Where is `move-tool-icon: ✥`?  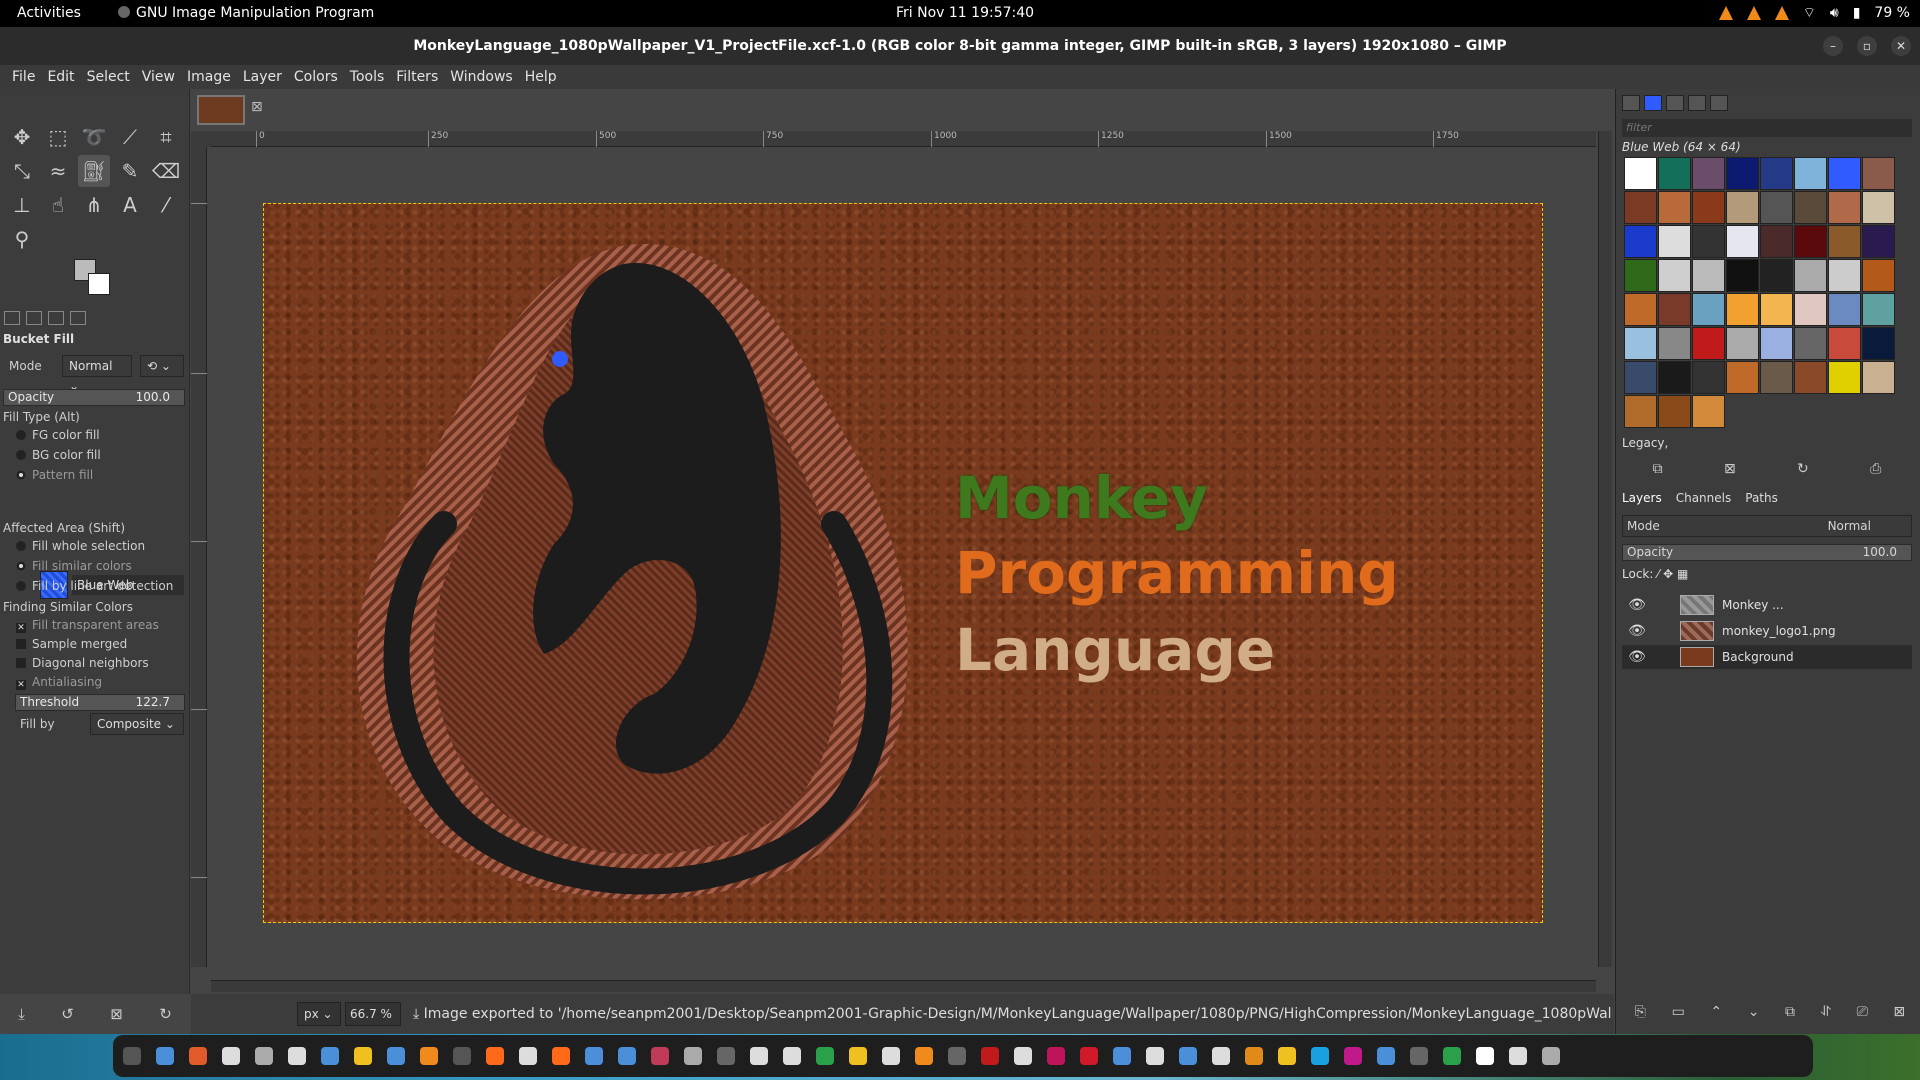 move-tool-icon: ✥ is located at coordinates (22, 137).